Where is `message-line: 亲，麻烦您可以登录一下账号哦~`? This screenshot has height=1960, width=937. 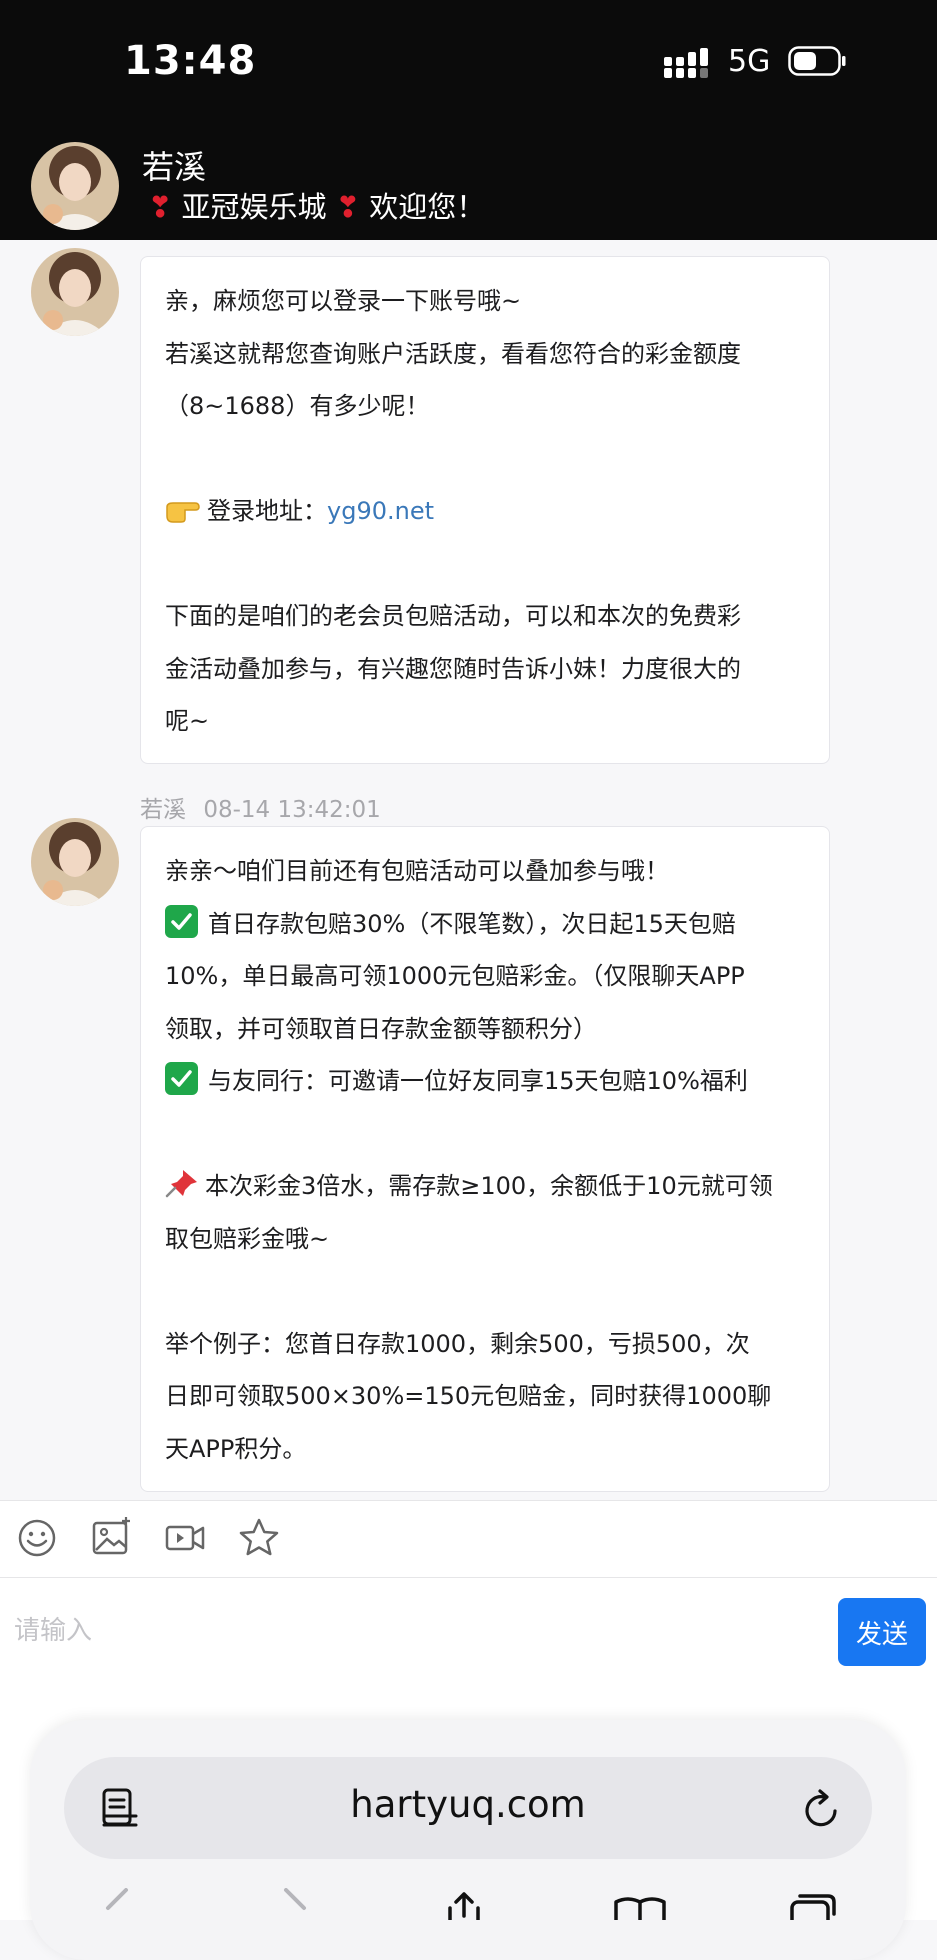 message-line: 亲，麻烦您可以登录一下账号哦~ is located at coordinates (343, 301).